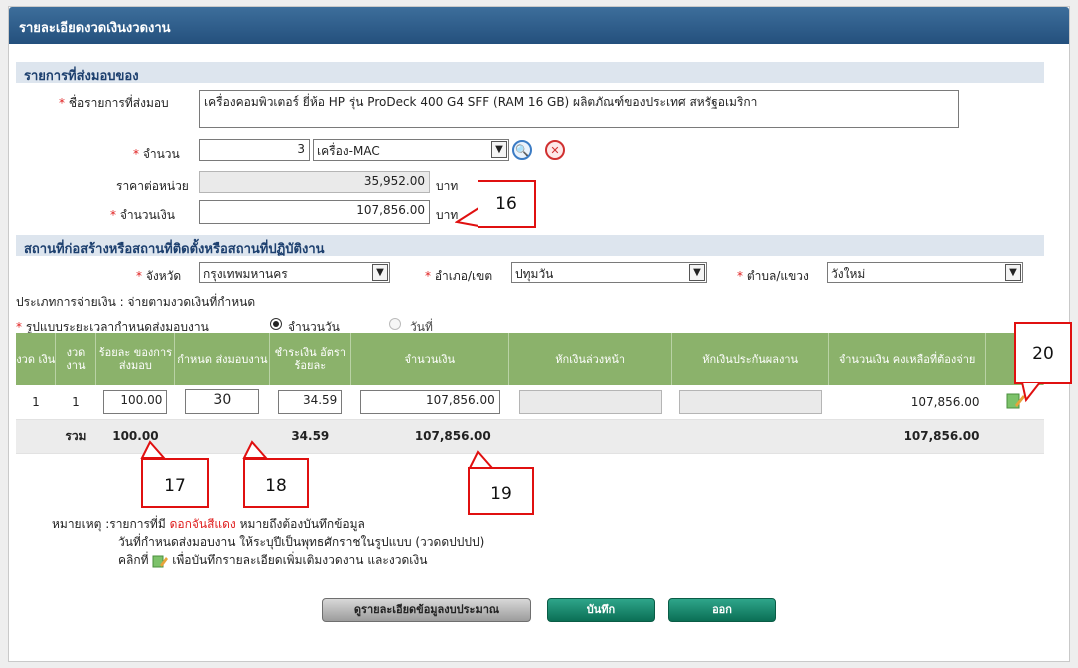  What do you see at coordinates (522, 150) in the screenshot?
I see `search-icon: 🔍` at bounding box center [522, 150].